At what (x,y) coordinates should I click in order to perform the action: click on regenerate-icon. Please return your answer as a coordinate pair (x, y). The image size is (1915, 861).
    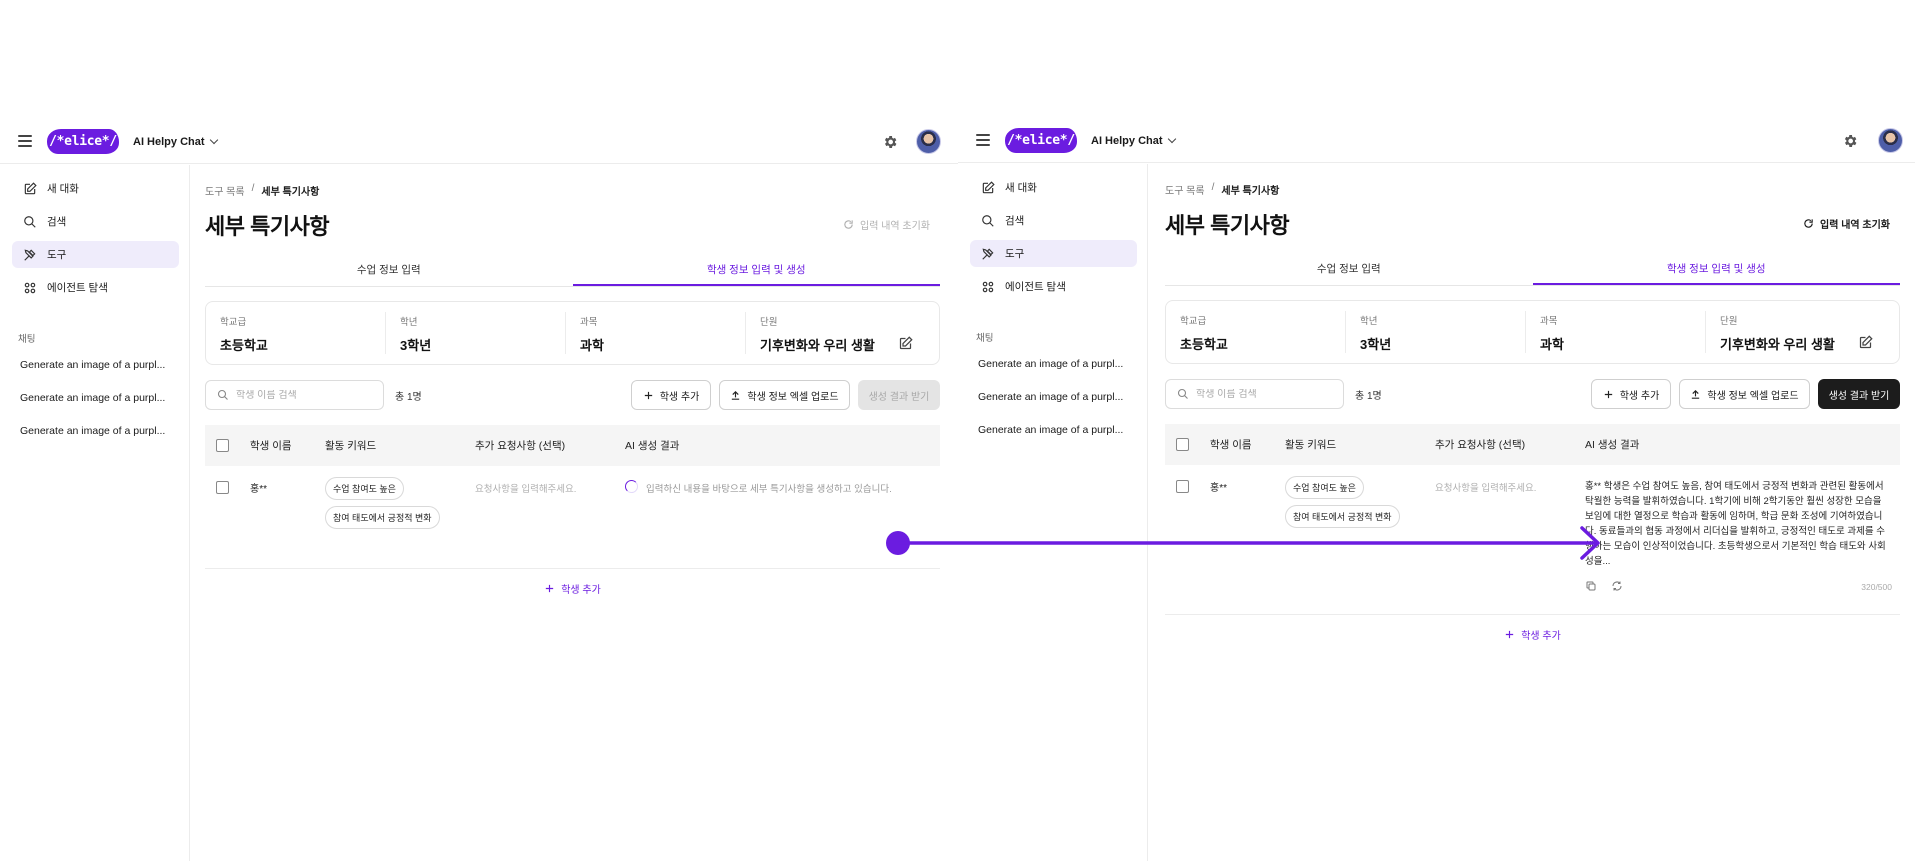
    Looking at the image, I should click on (1617, 586).